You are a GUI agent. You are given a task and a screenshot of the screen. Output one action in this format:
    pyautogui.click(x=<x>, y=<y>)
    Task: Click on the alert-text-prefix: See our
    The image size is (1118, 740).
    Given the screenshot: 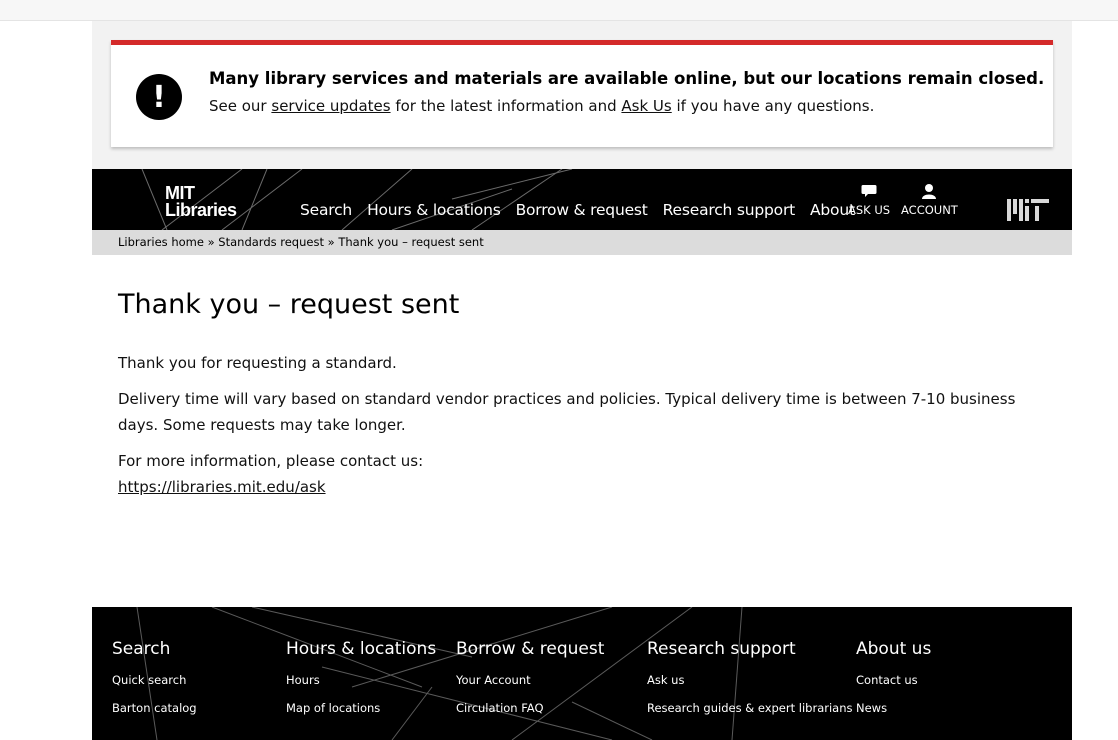 What is the action you would take?
    pyautogui.click(x=238, y=106)
    